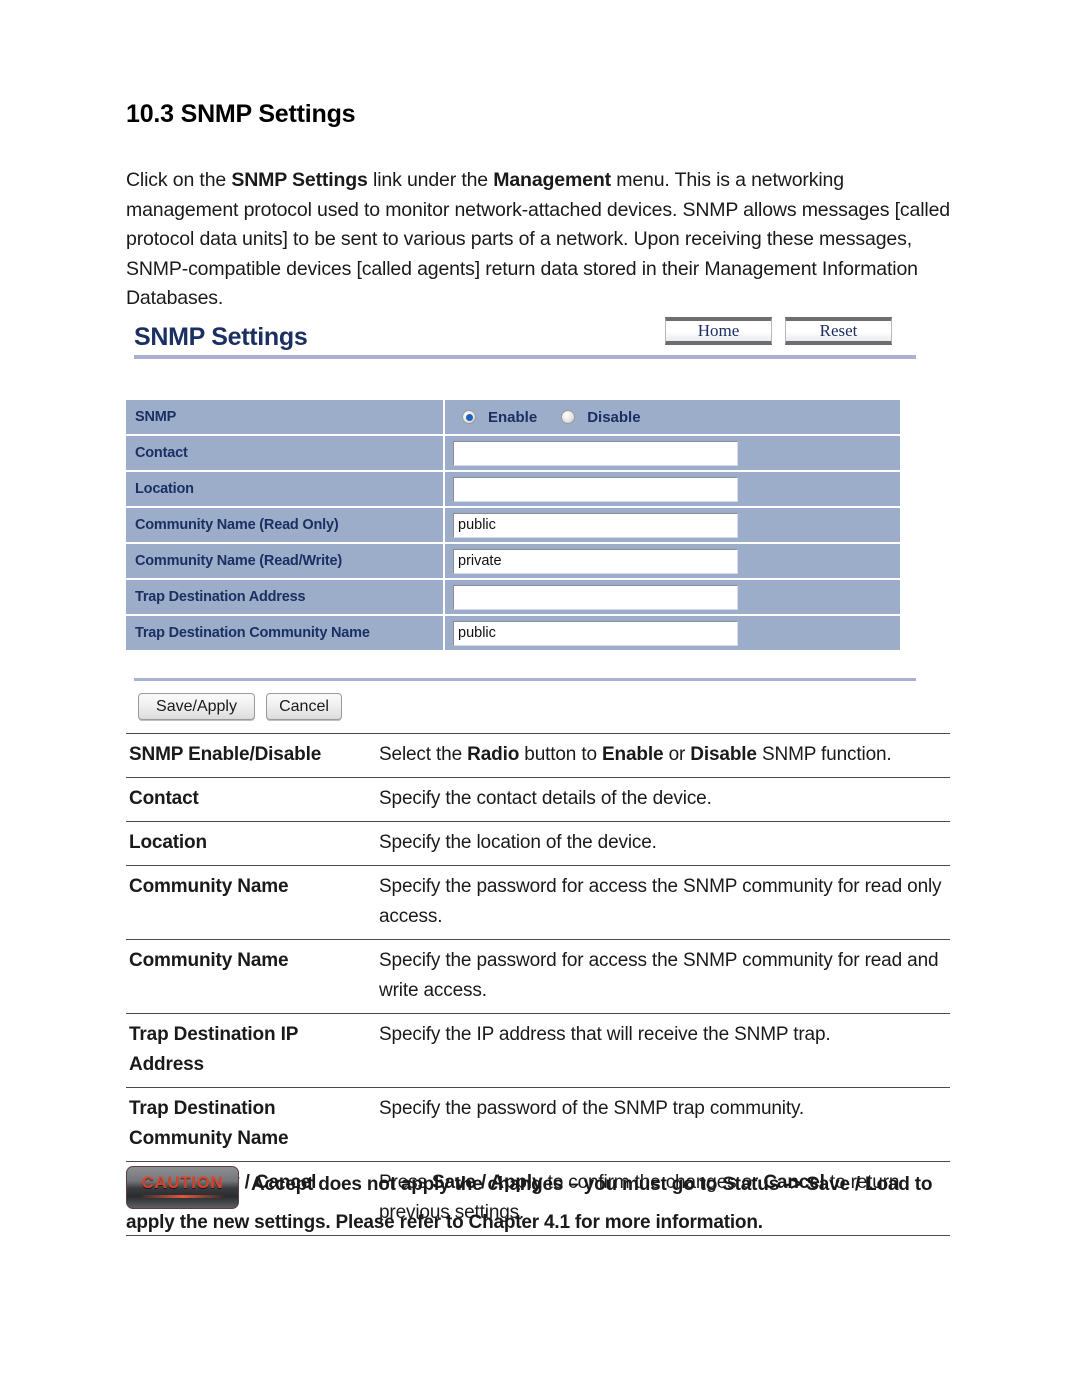 This screenshot has width=1080, height=1397. I want to click on row-label-trap-destination-community: Trap Destination Community Name, so click(285, 633).